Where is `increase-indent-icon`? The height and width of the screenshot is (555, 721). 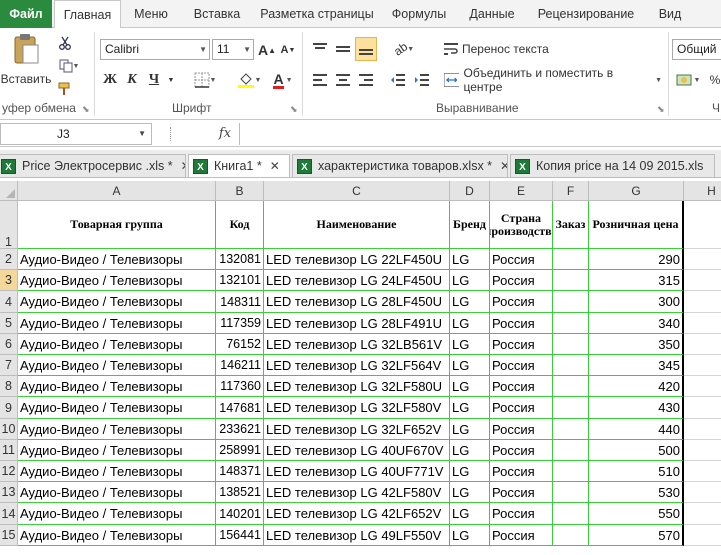 increase-indent-icon is located at coordinates (422, 80).